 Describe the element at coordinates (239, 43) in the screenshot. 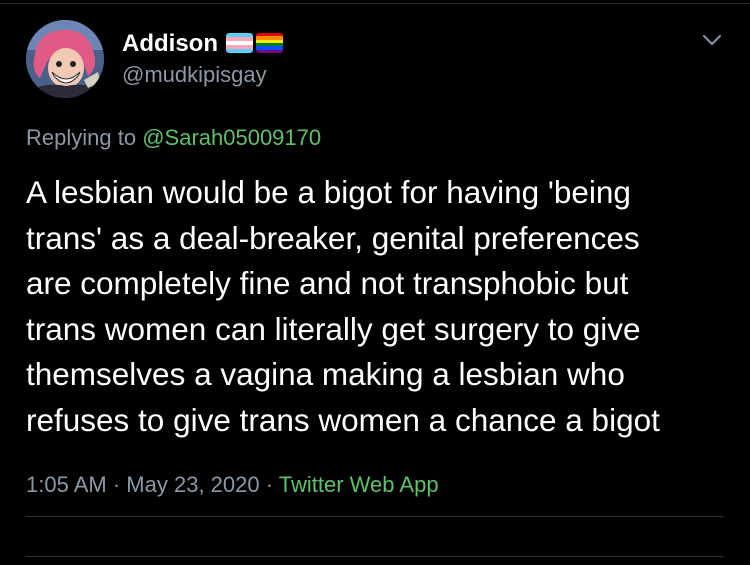

I see `transgender-flag-icon` at that location.